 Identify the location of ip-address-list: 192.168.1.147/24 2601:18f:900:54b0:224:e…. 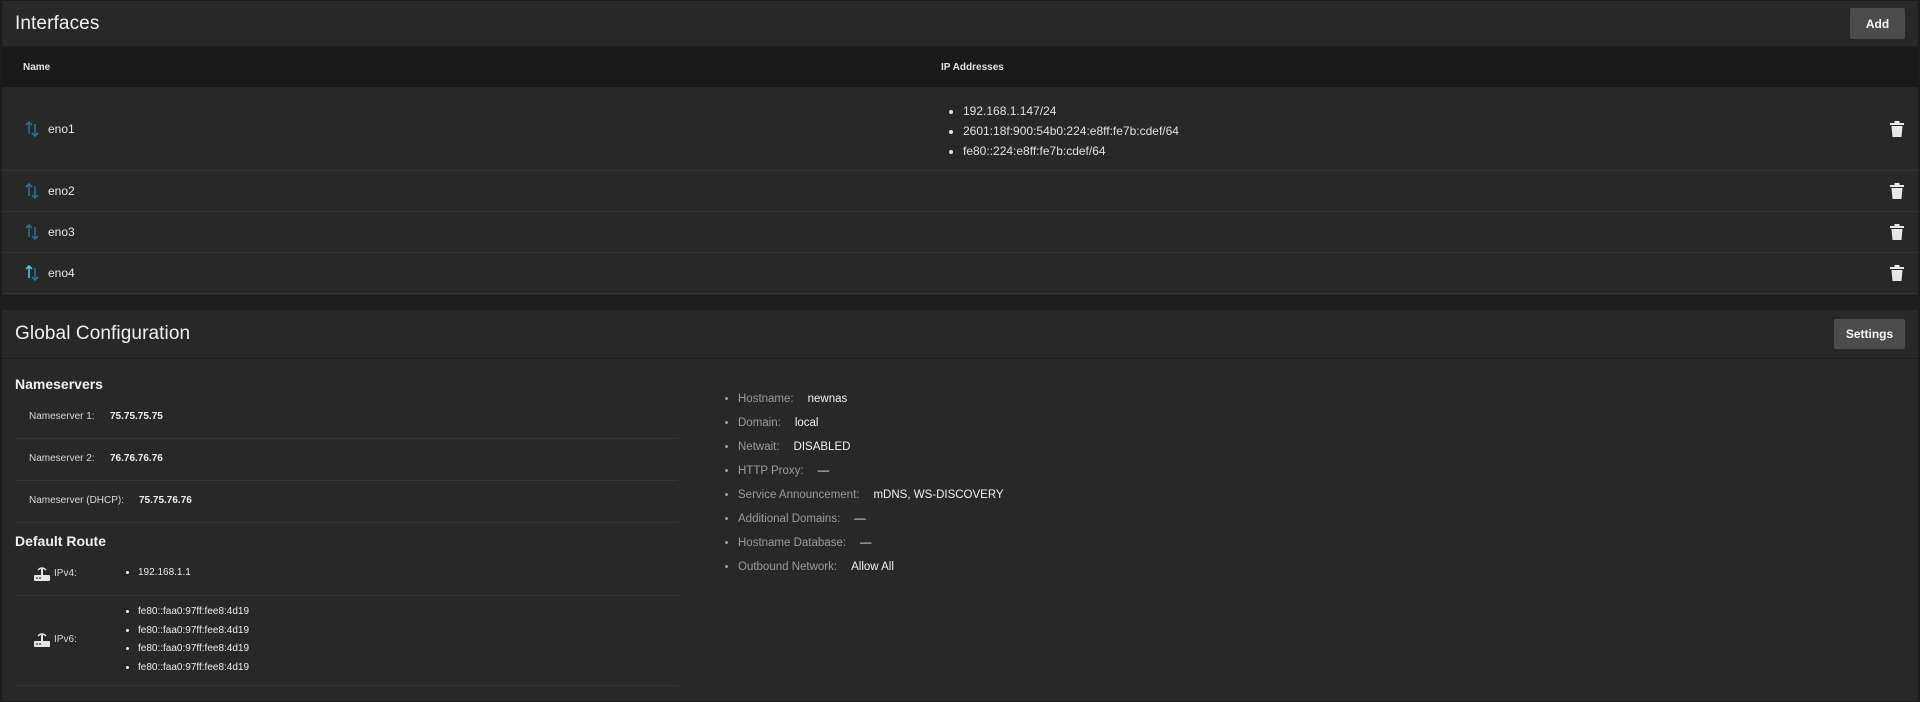
(1071, 131).